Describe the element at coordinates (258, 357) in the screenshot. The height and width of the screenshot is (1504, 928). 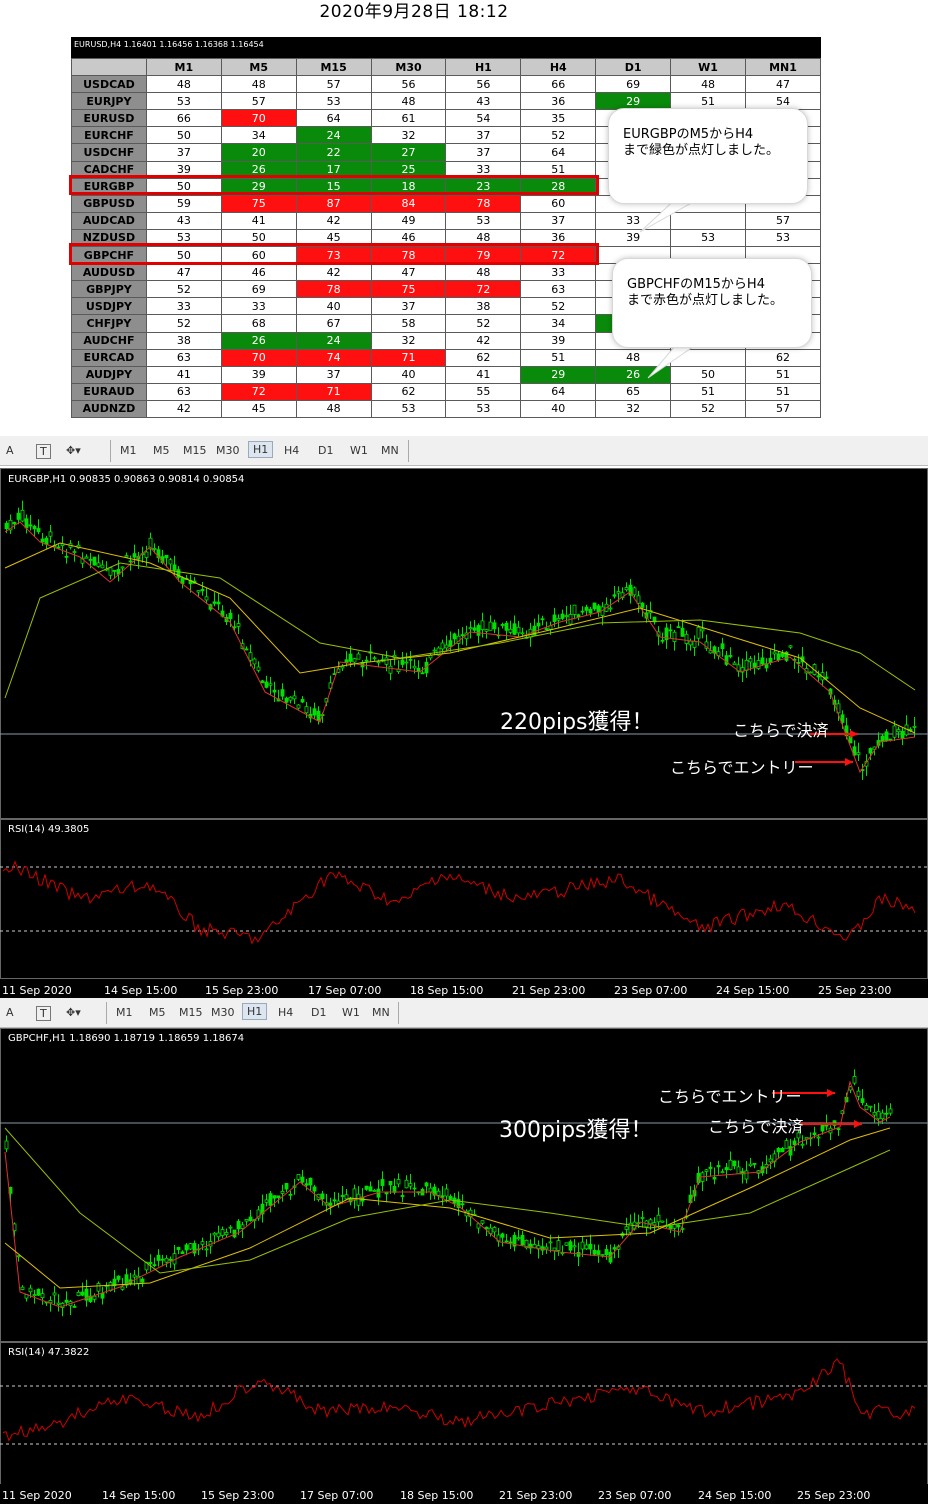
I see `value-cell: 70` at that location.